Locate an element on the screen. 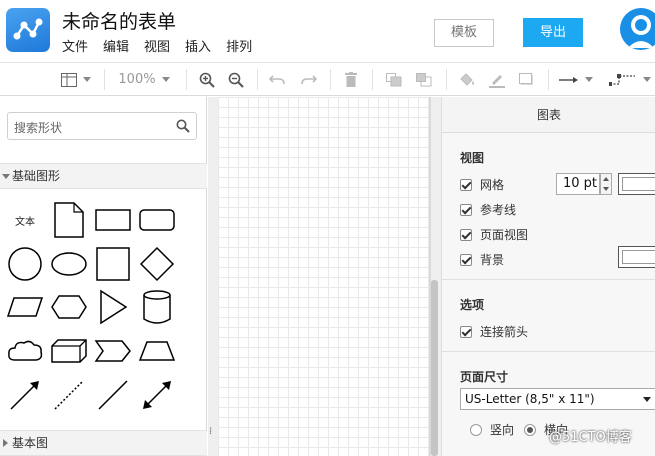 The image size is (655, 456). shape-parallelogram is located at coordinates (25, 307).